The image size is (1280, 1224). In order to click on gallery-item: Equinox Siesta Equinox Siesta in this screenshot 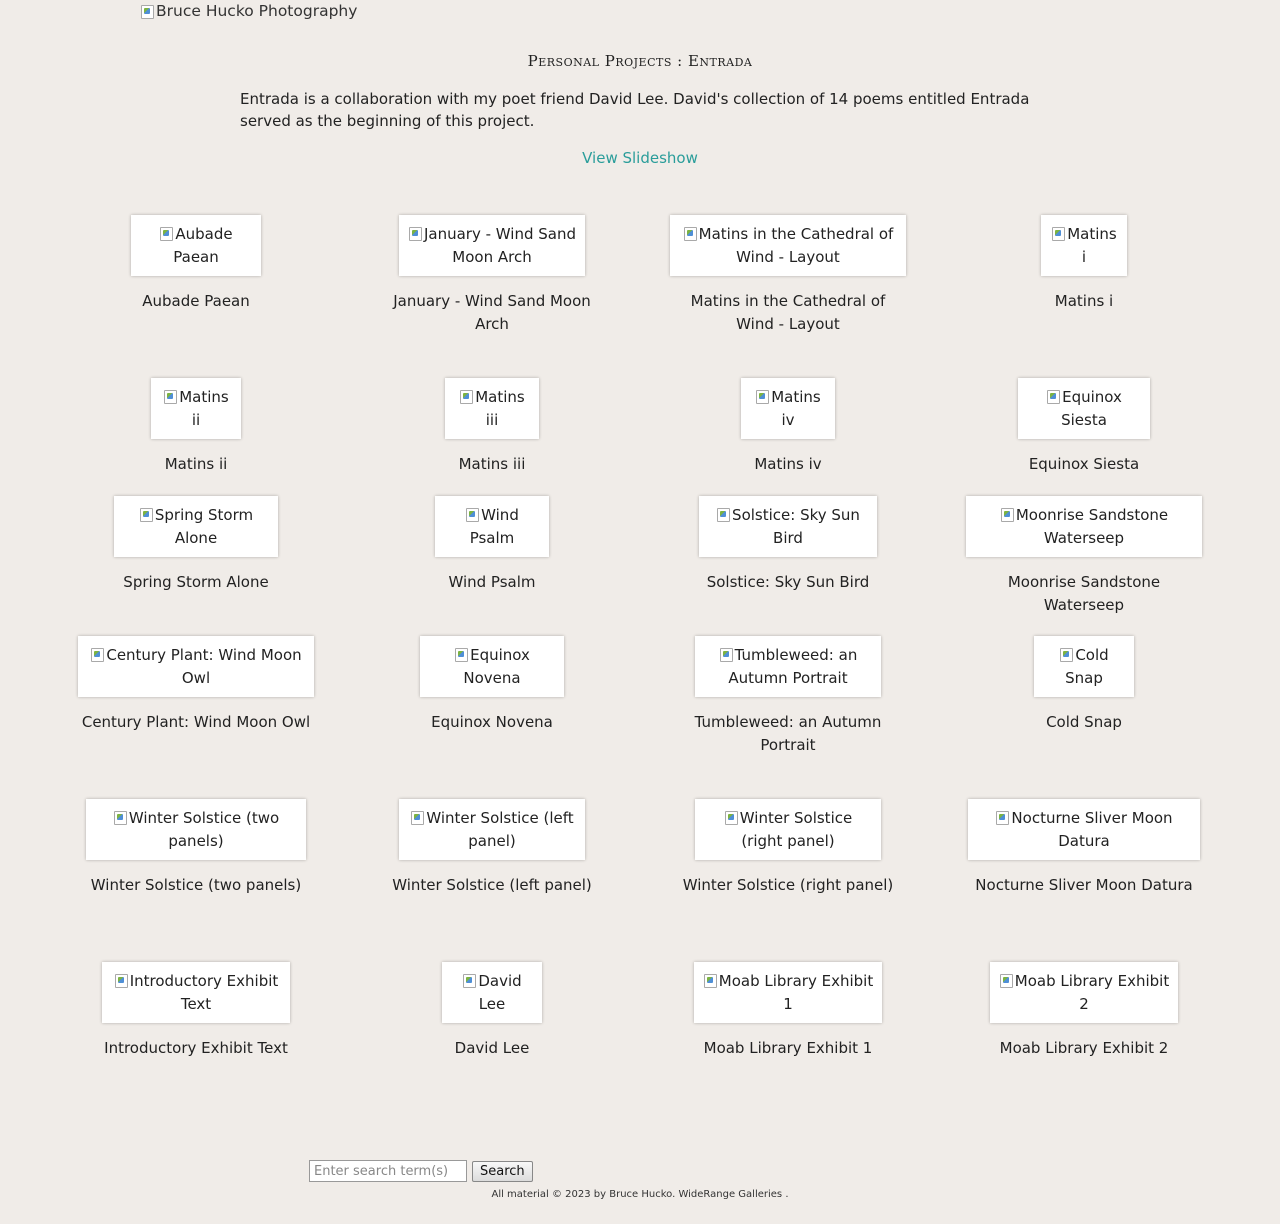, I will do `click(1084, 427)`.